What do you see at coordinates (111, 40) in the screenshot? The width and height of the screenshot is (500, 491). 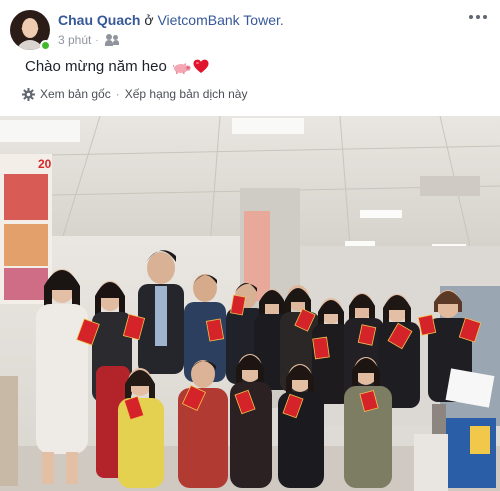 I see `friends-audience-icon` at bounding box center [111, 40].